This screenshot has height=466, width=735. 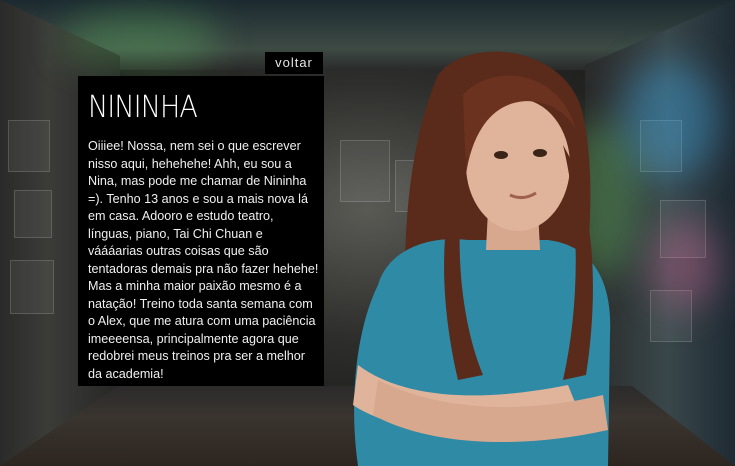 I want to click on pink-neon-graffiti, so click(x=685, y=265).